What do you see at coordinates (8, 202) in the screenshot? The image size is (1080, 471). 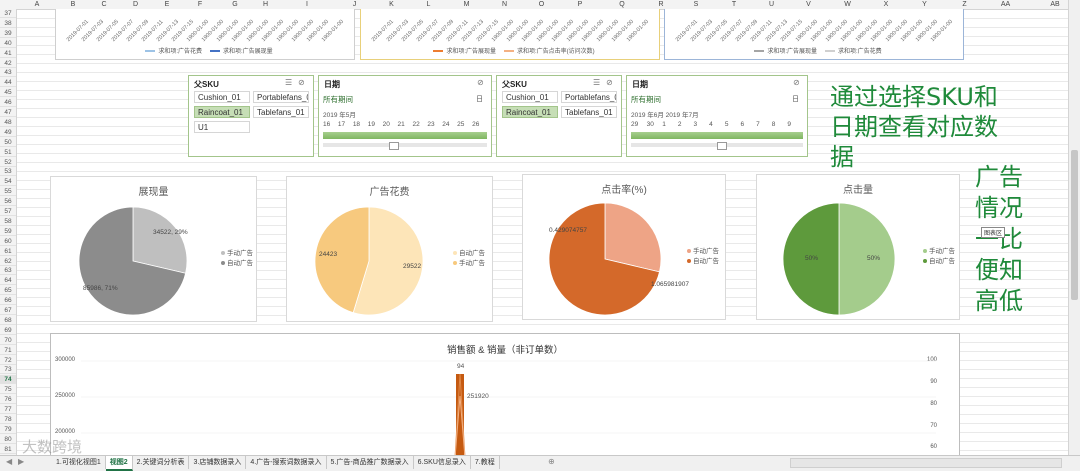 I see `row-header-cell: 56` at bounding box center [8, 202].